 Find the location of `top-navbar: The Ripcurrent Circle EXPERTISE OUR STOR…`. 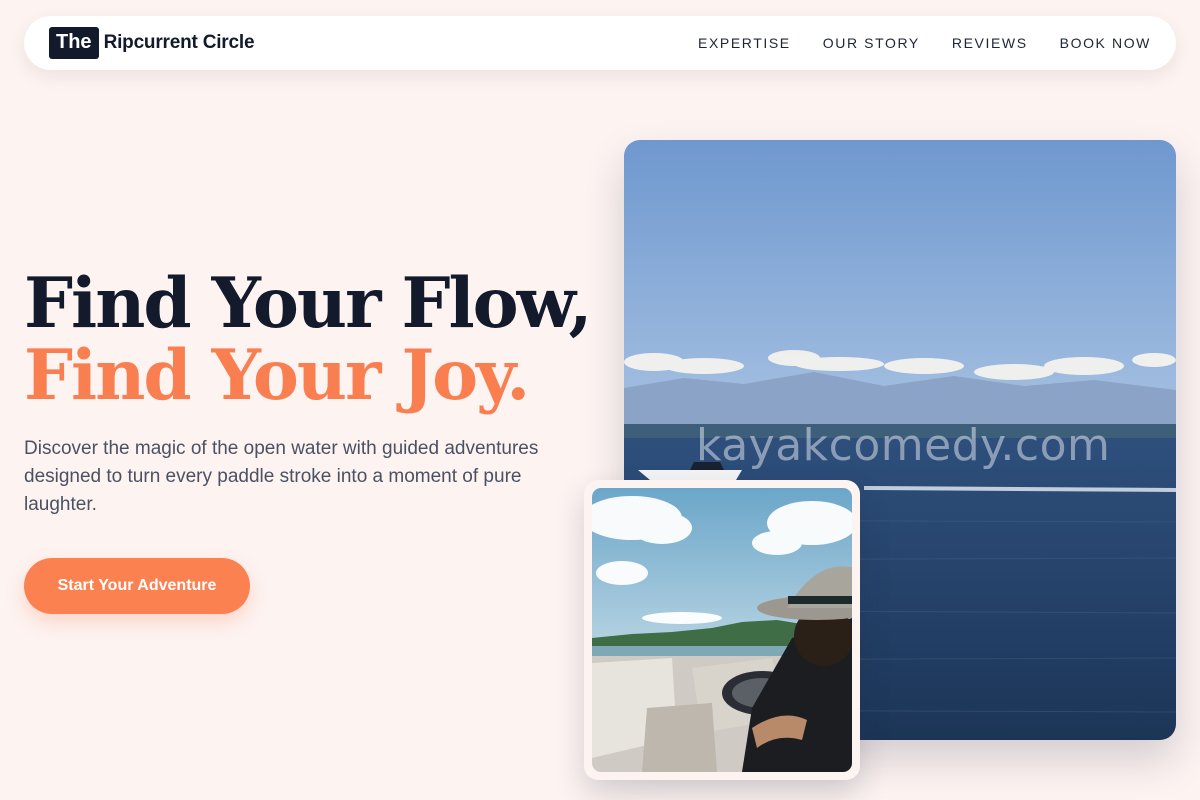

top-navbar: The Ripcurrent Circle EXPERTISE OUR STOR… is located at coordinates (600, 43).